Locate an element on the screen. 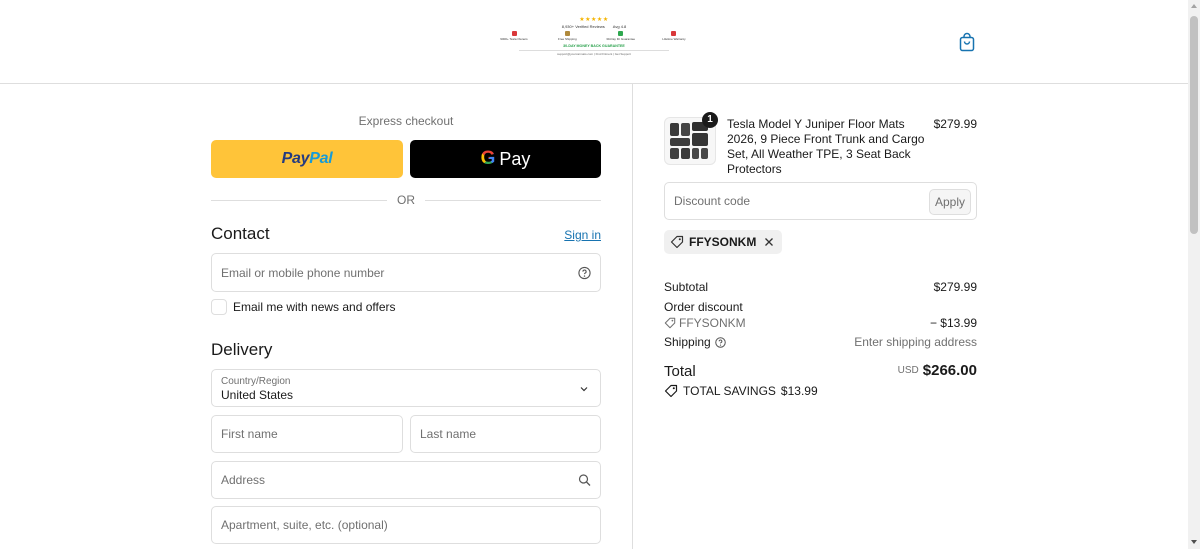  apply-discount-button: Apply is located at coordinates (950, 202).